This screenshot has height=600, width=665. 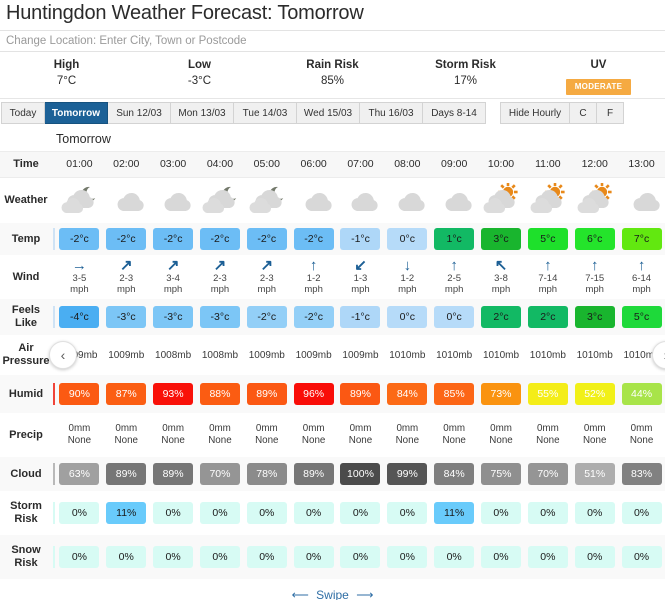 What do you see at coordinates (26, 139) in the screenshot?
I see `day-heading-spacer` at bounding box center [26, 139].